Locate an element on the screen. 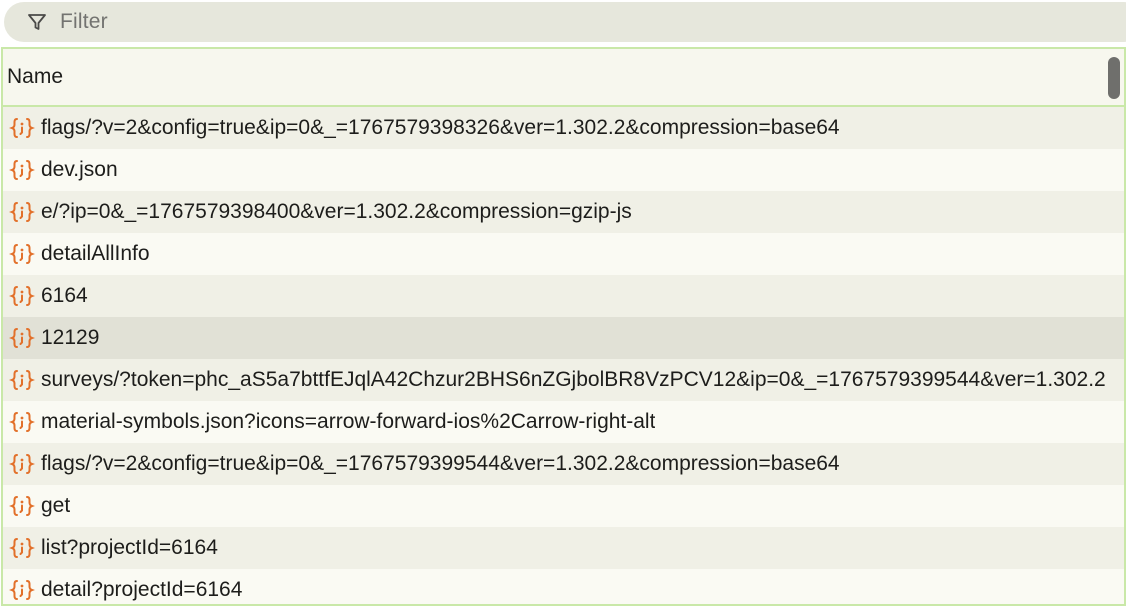 This screenshot has height=606, width=1126. request-name: detail?projectId=6164 is located at coordinates (142, 589).